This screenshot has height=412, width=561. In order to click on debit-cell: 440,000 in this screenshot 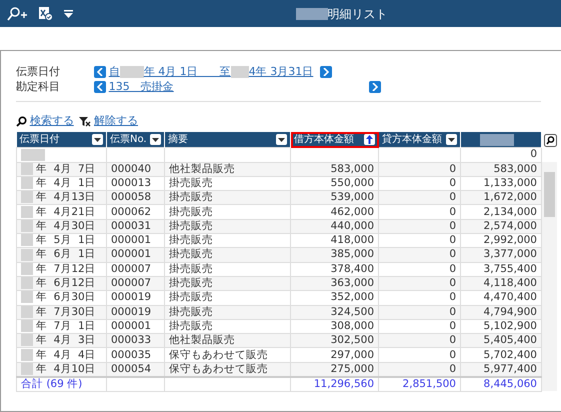, I will do `click(334, 226)`.